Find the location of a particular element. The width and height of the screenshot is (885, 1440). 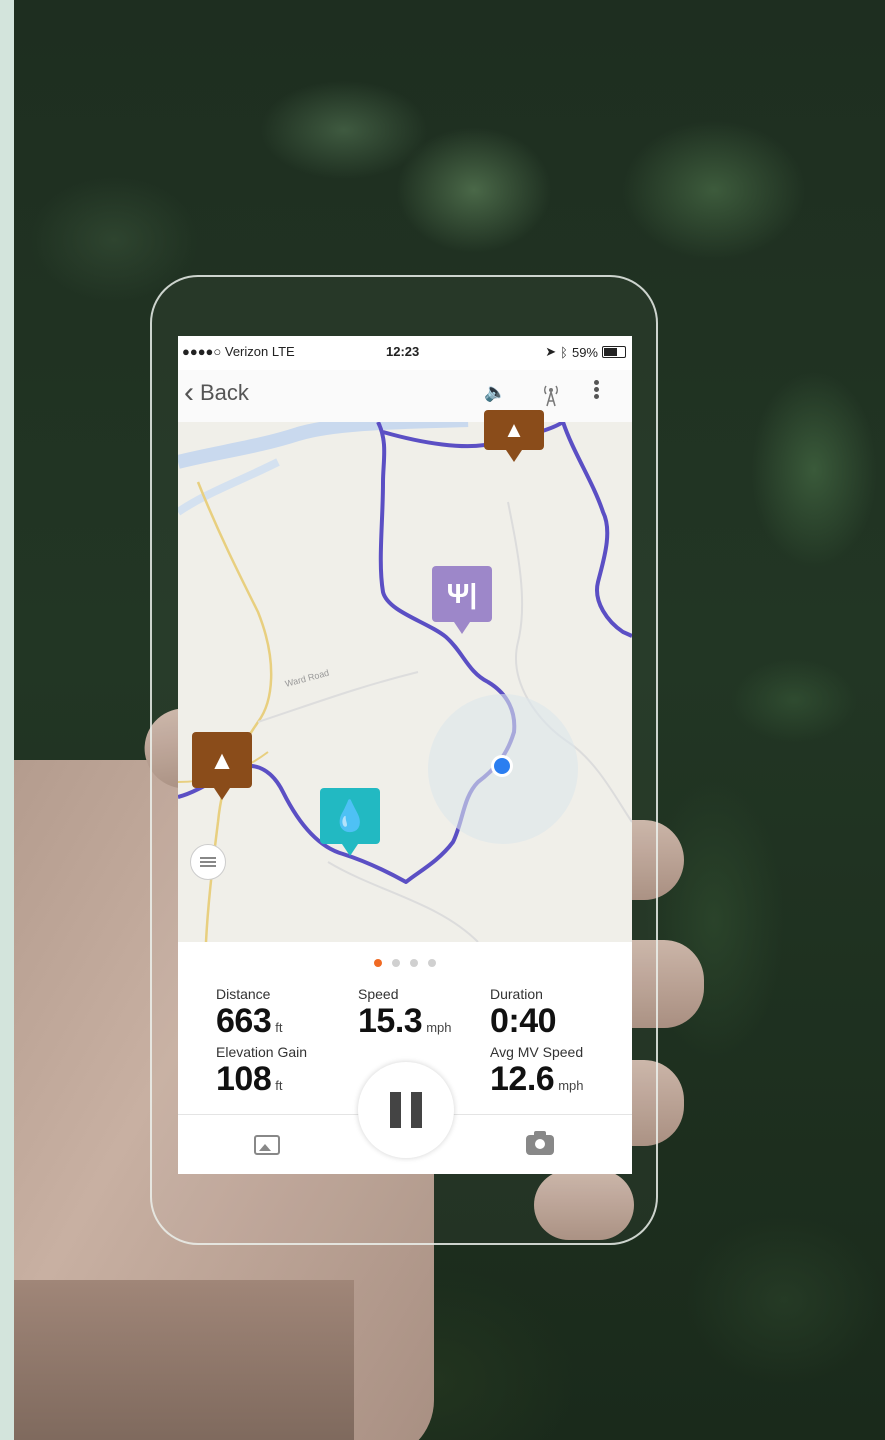

back-button: ‹ Back is located at coordinates (216, 392).